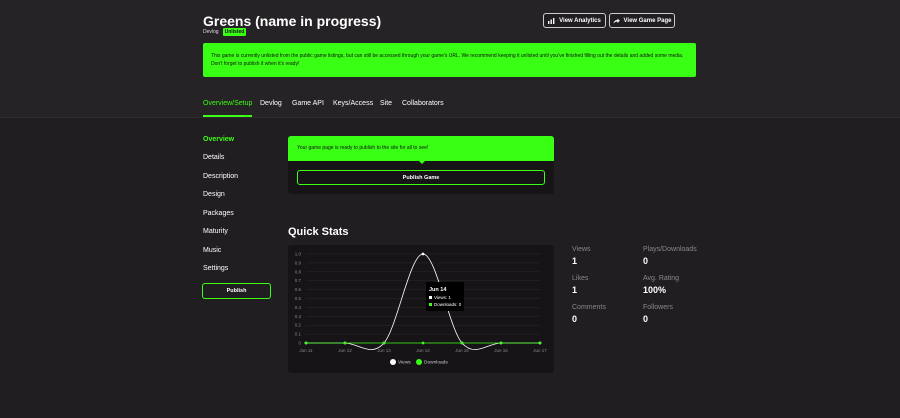 Image resolution: width=900 pixels, height=418 pixels. Describe the element at coordinates (220, 176) in the screenshot. I see `sidebar-item-description: Description` at that location.